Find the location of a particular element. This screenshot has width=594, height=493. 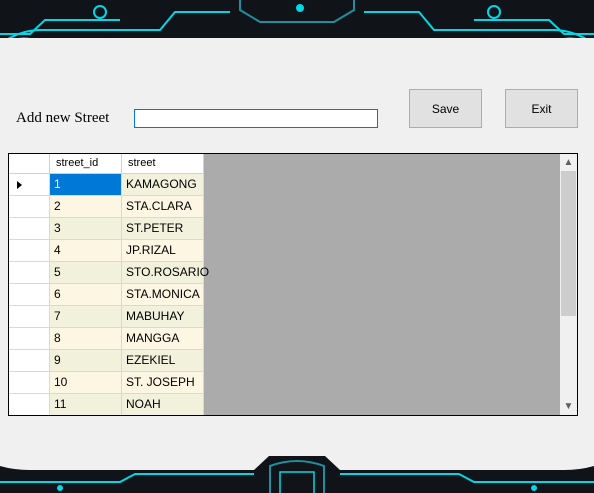

table-row: 5 STO.ROSARIO is located at coordinates (109, 273).